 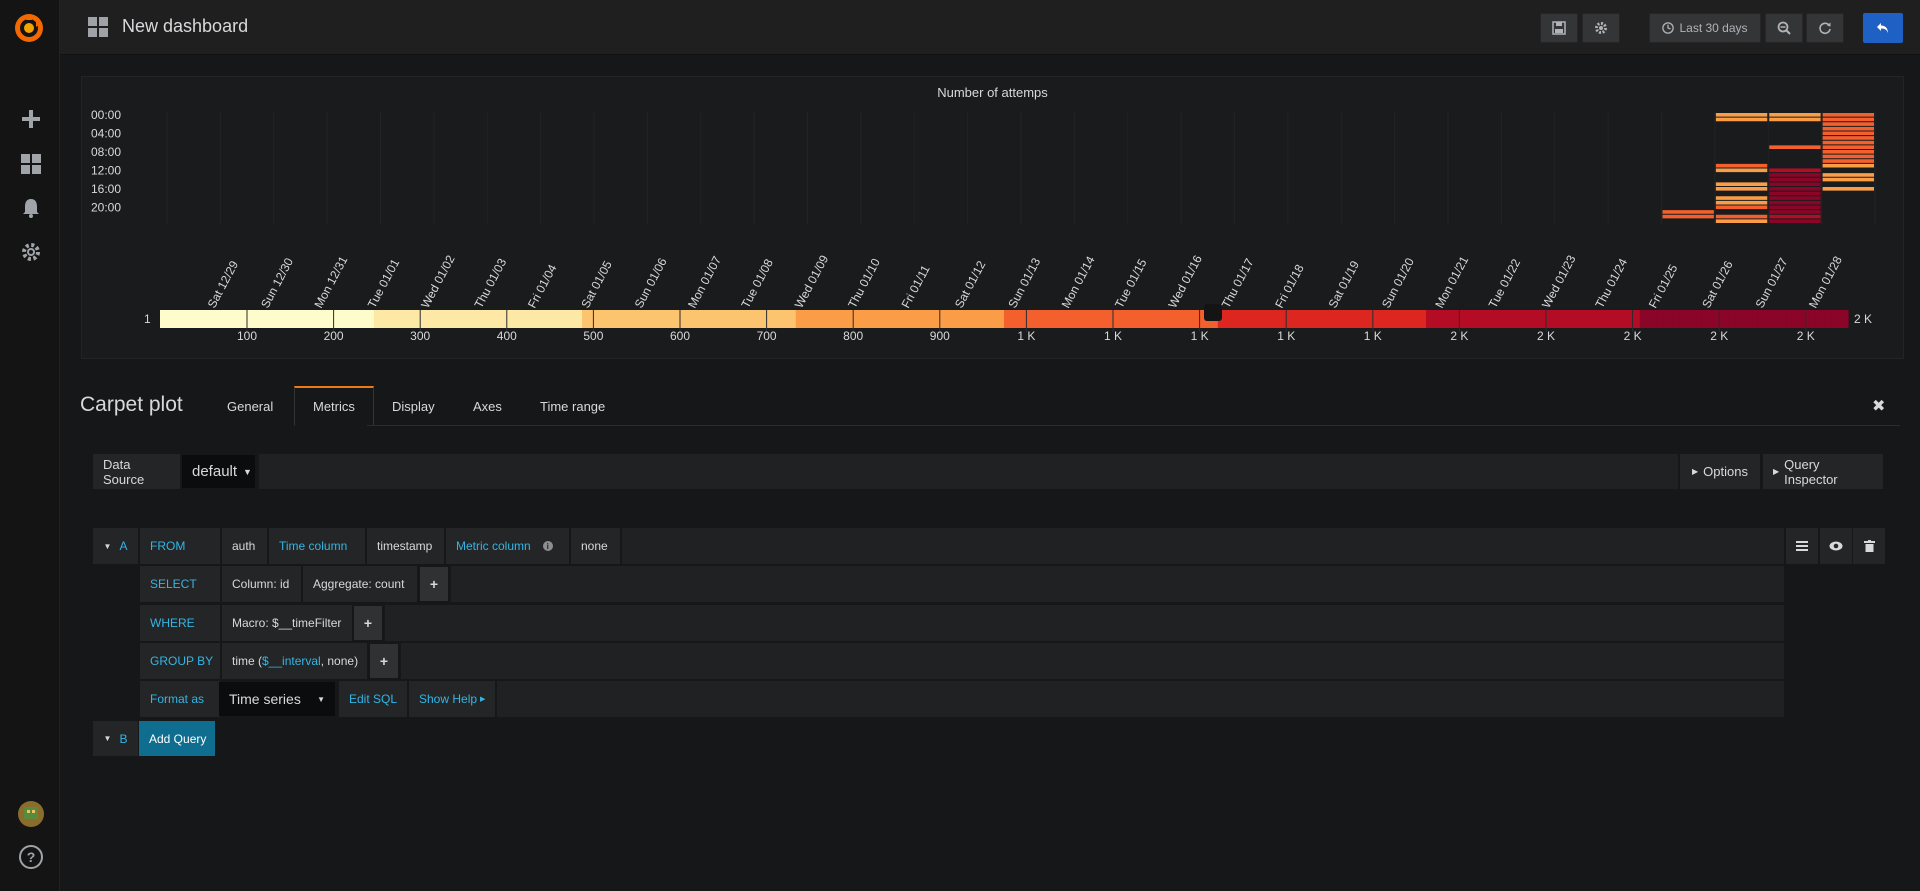 What do you see at coordinates (373, 699) in the screenshot?
I see `edit-sql-link: Edit SQL` at bounding box center [373, 699].